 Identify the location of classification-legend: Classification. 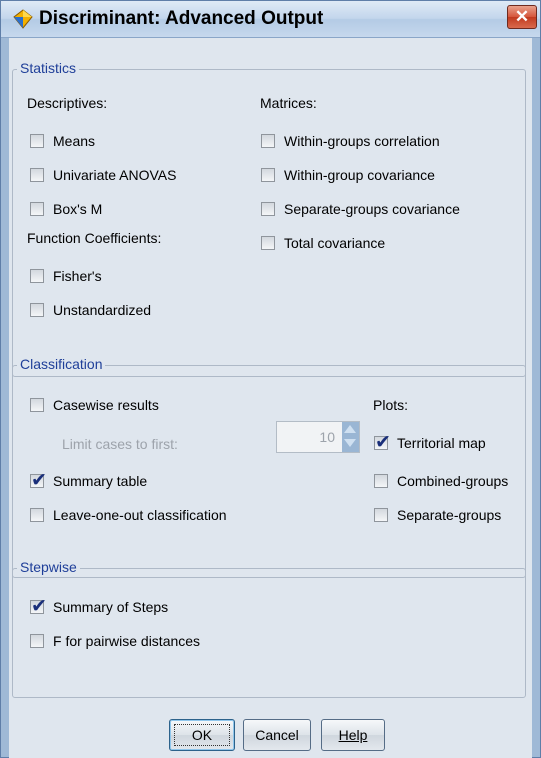
(61, 364).